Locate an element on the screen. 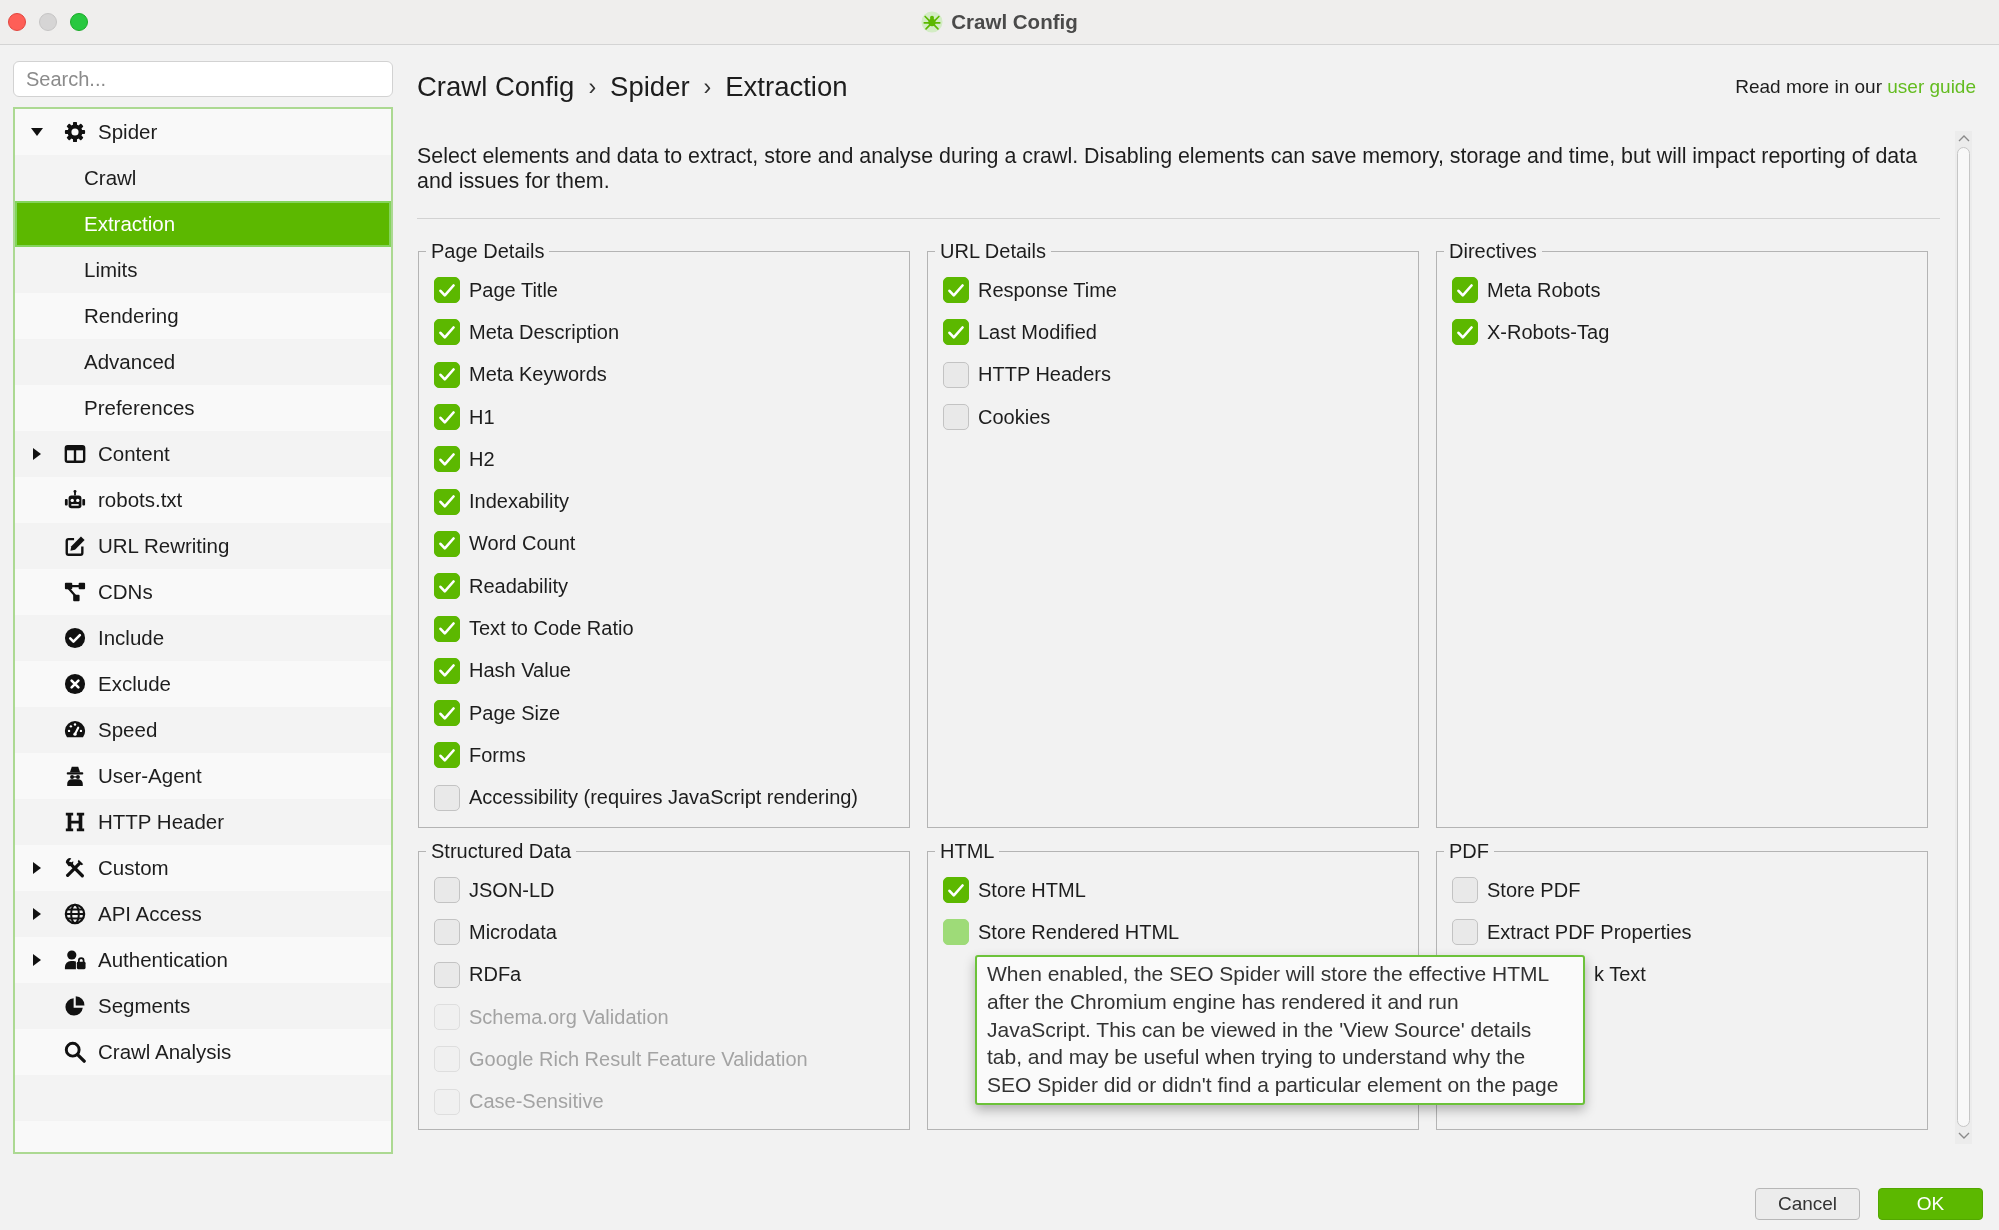  group-title: PDF is located at coordinates (1469, 851).